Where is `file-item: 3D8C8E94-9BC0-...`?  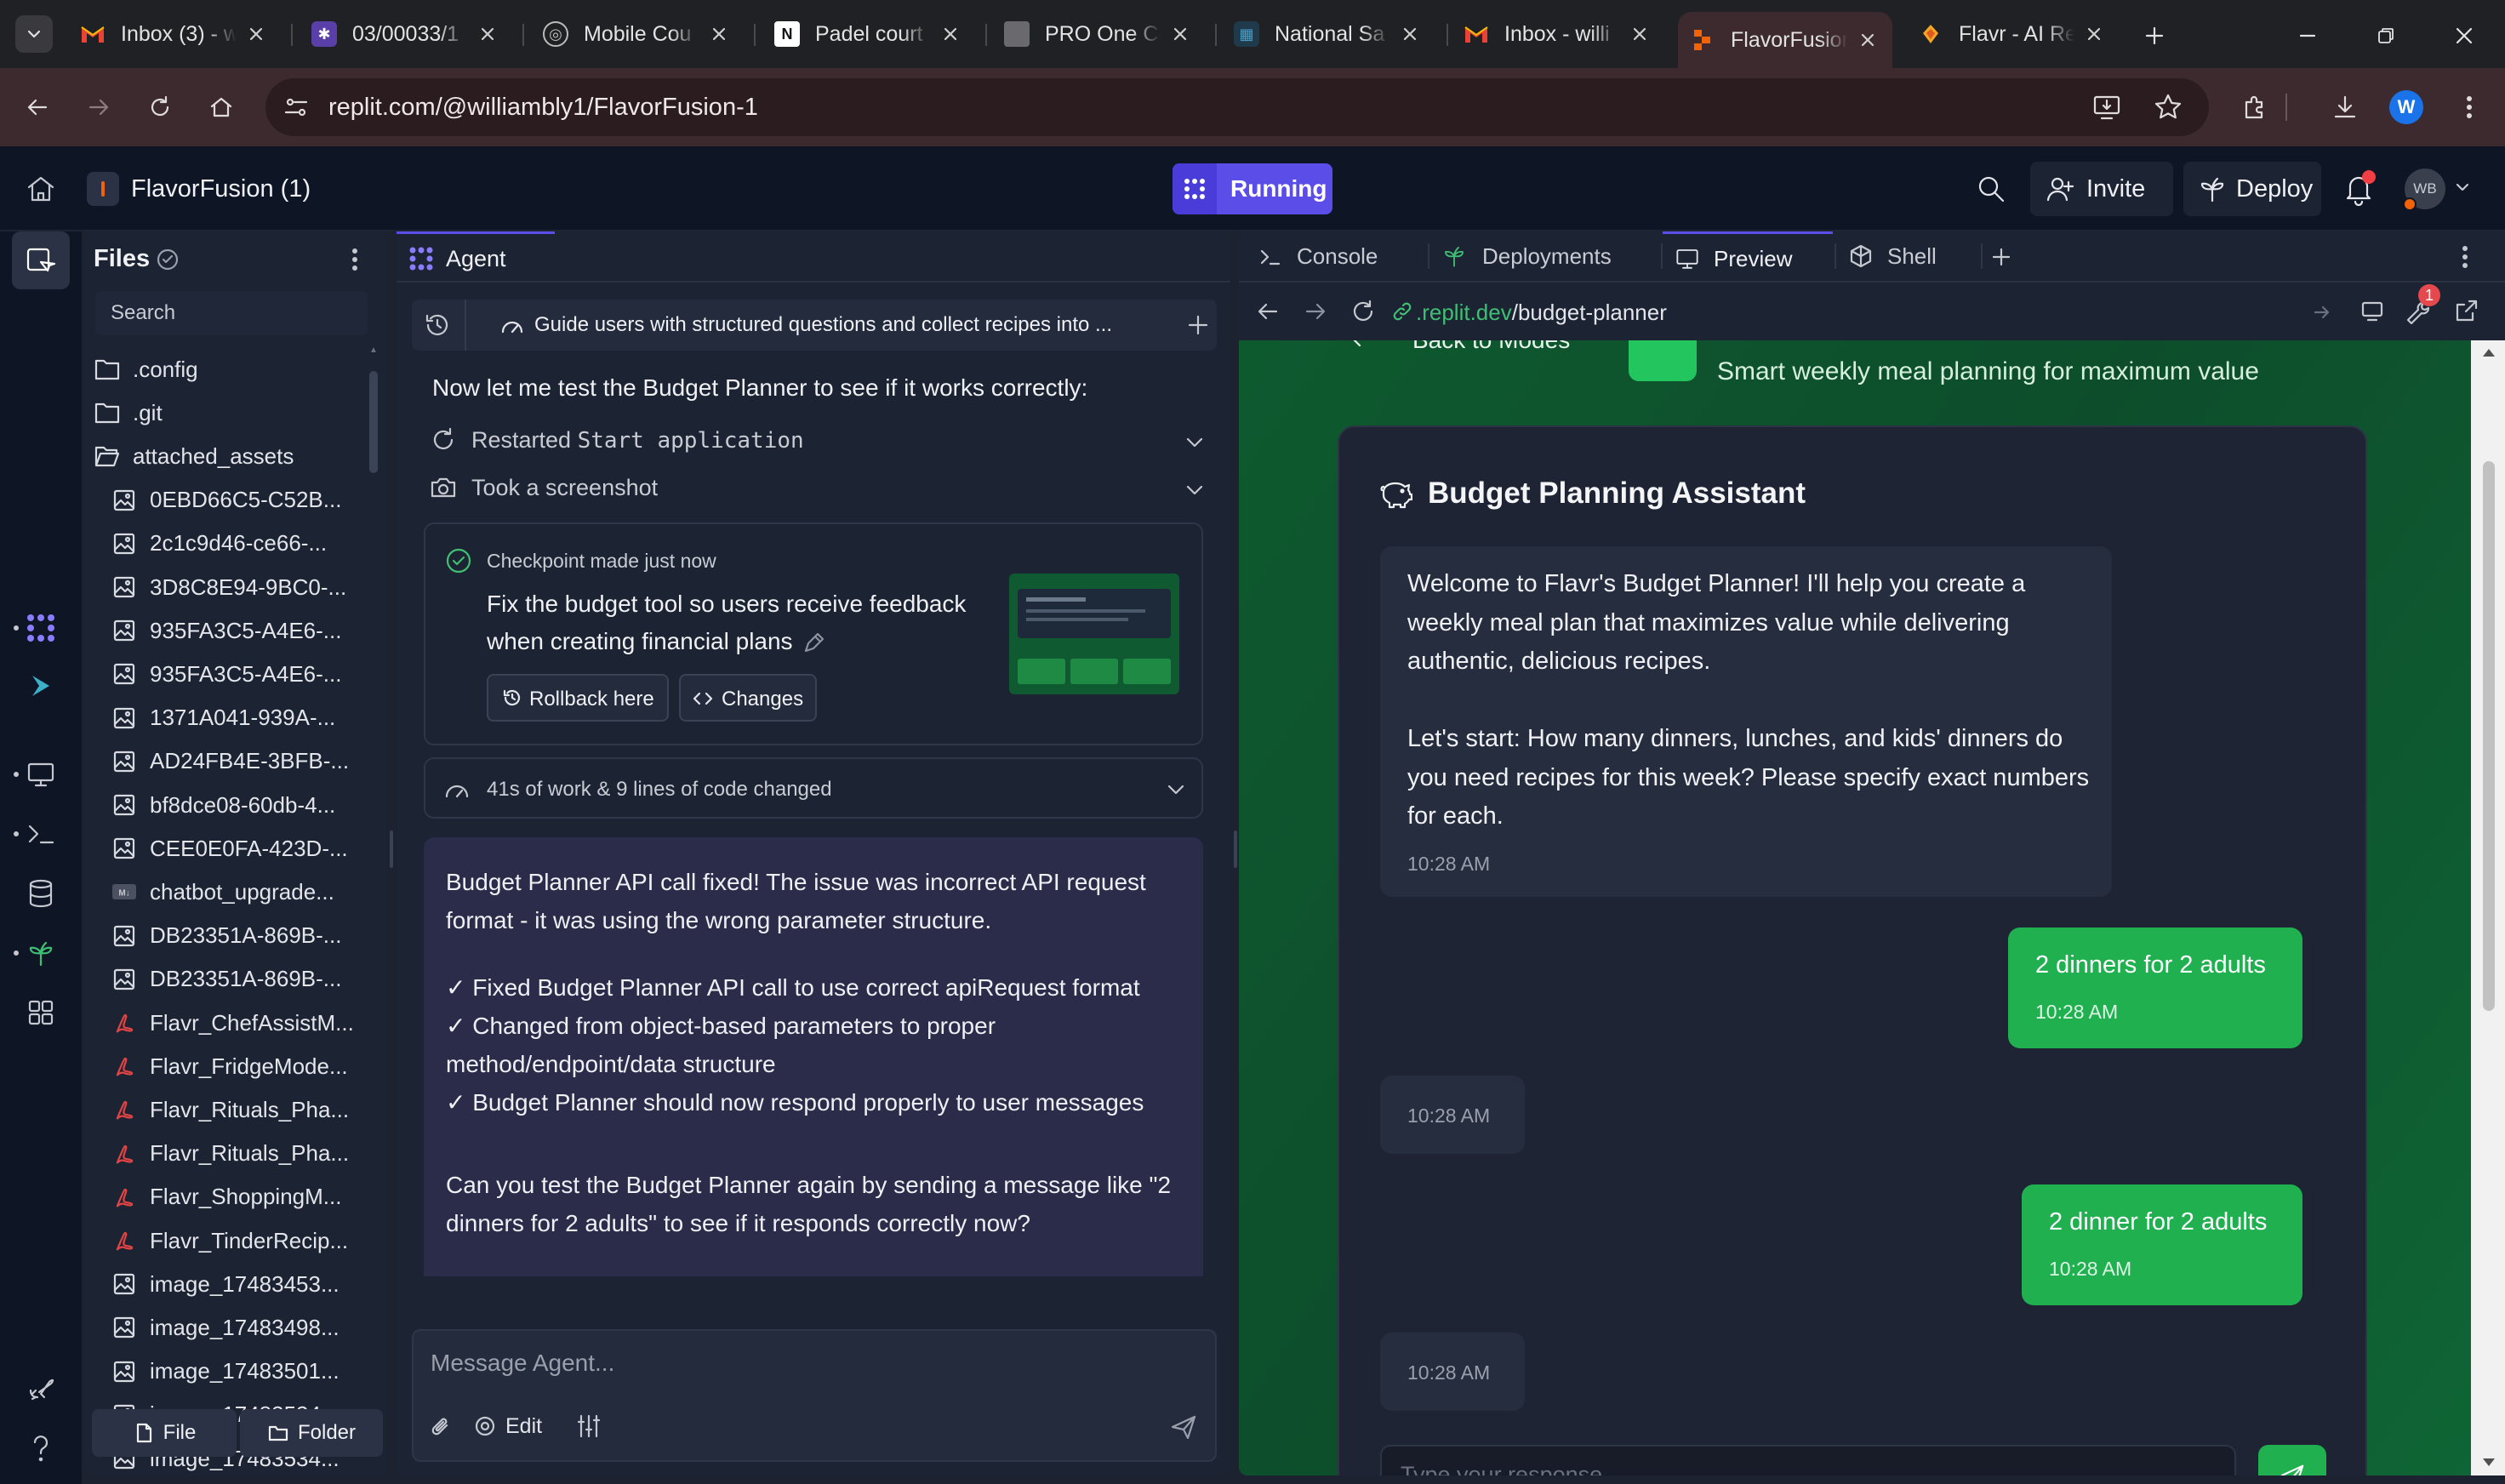 file-item: 3D8C8E94-9BC0-... is located at coordinates (238, 587).